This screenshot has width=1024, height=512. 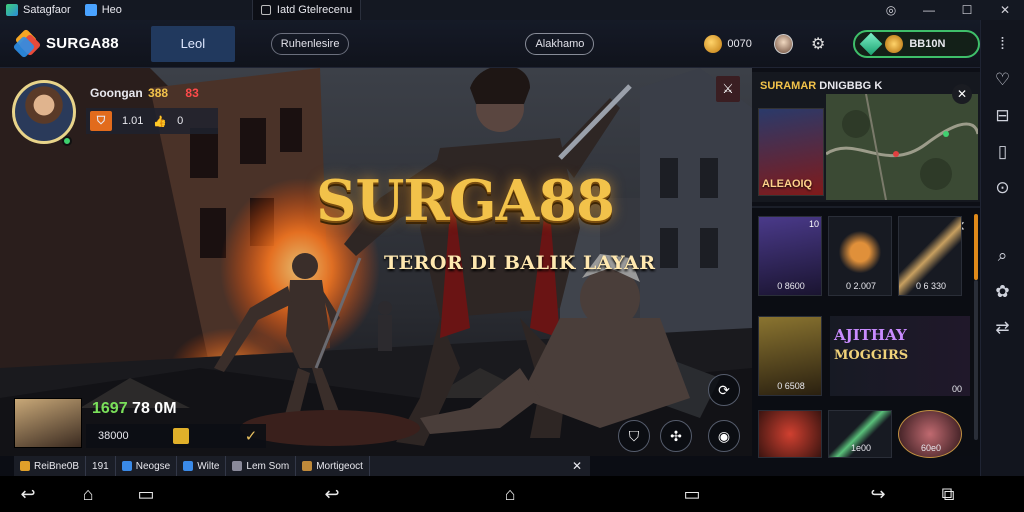 What do you see at coordinates (152, 121) in the screenshot?
I see `player-stats: ⛉ 1.01 👍 0` at bounding box center [152, 121].